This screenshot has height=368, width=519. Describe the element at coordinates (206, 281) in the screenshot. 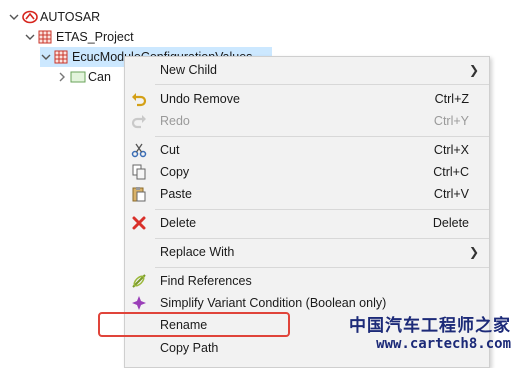

I see `menu-item-label: Find References` at that location.